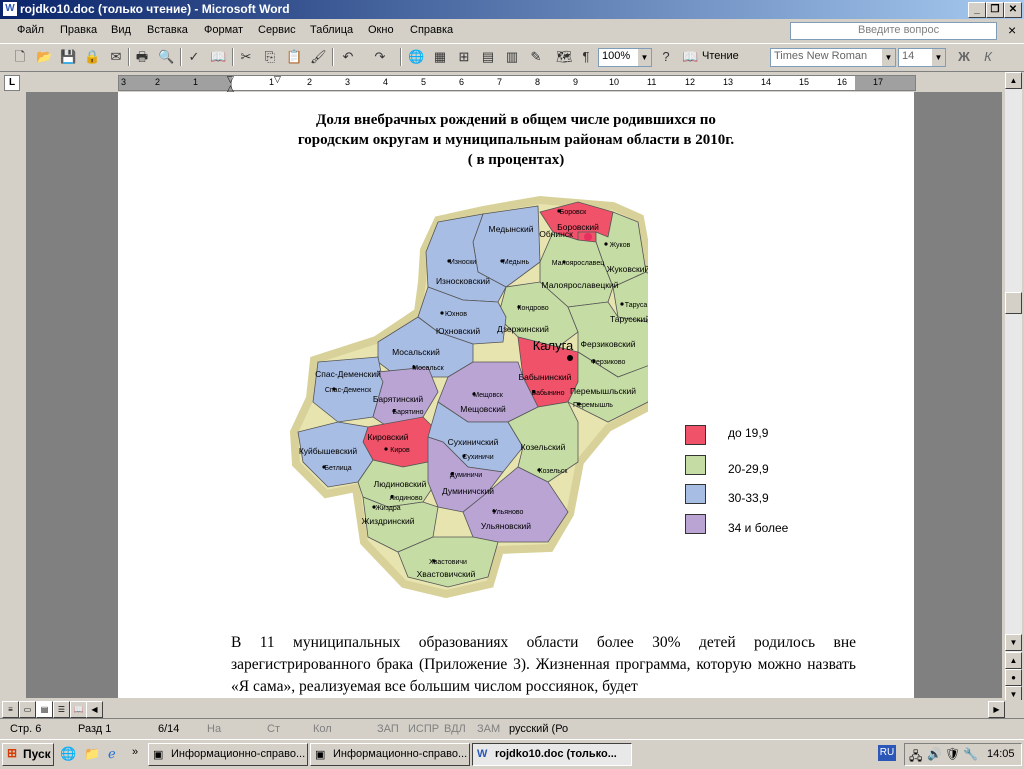 The width and height of the screenshot is (1024, 769). I want to click on status-record: ЗАП, so click(388, 729).